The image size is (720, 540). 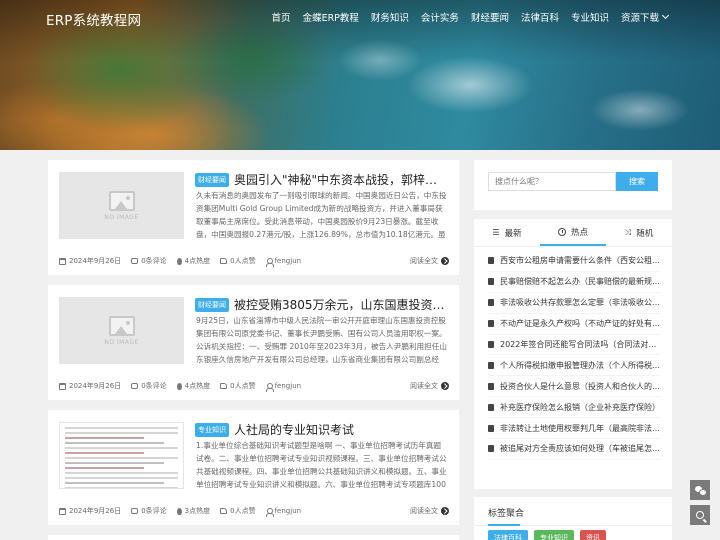 What do you see at coordinates (508, 535) in the screenshot?
I see `tag-law: 法律百科` at bounding box center [508, 535].